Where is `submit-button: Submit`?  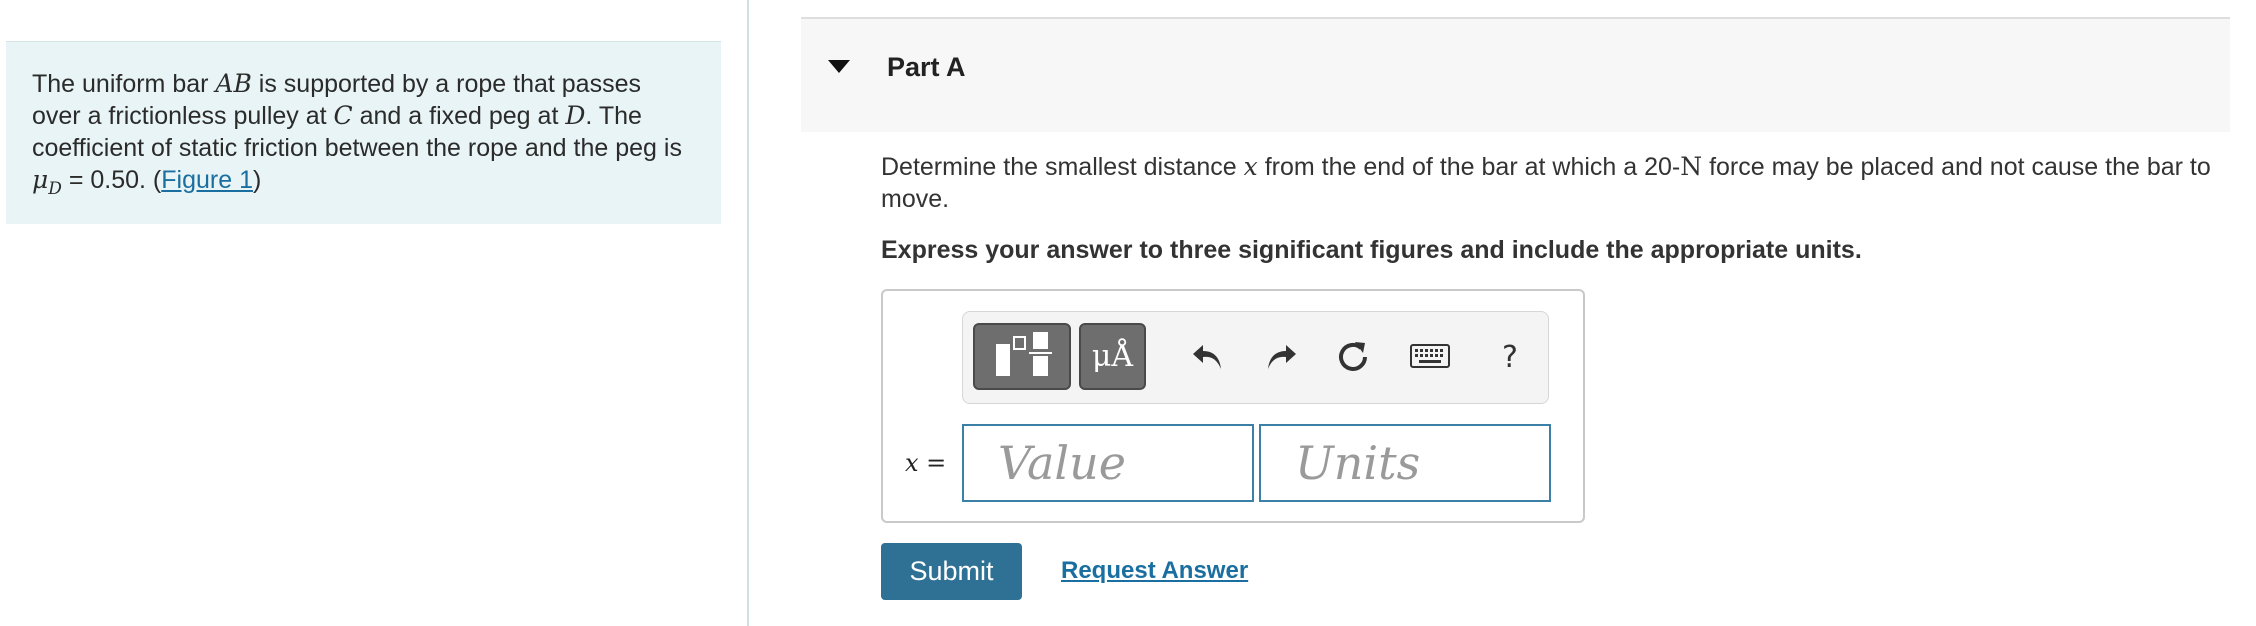
submit-button: Submit is located at coordinates (951, 571).